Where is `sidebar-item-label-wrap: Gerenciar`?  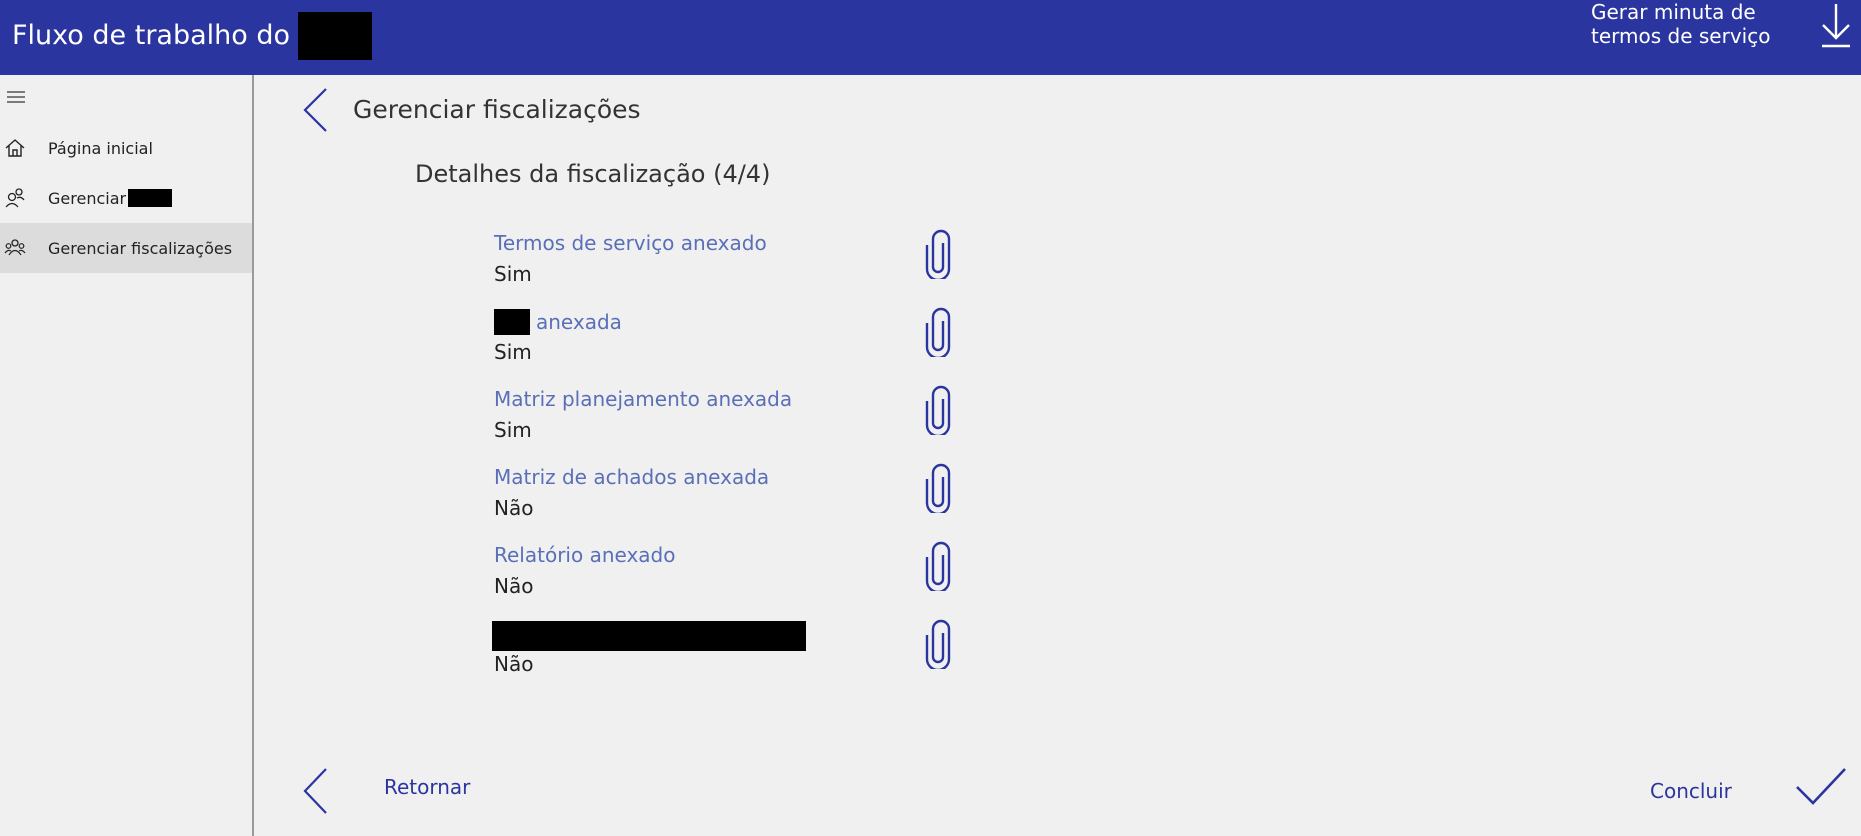 sidebar-item-label-wrap: Gerenciar is located at coordinates (110, 198).